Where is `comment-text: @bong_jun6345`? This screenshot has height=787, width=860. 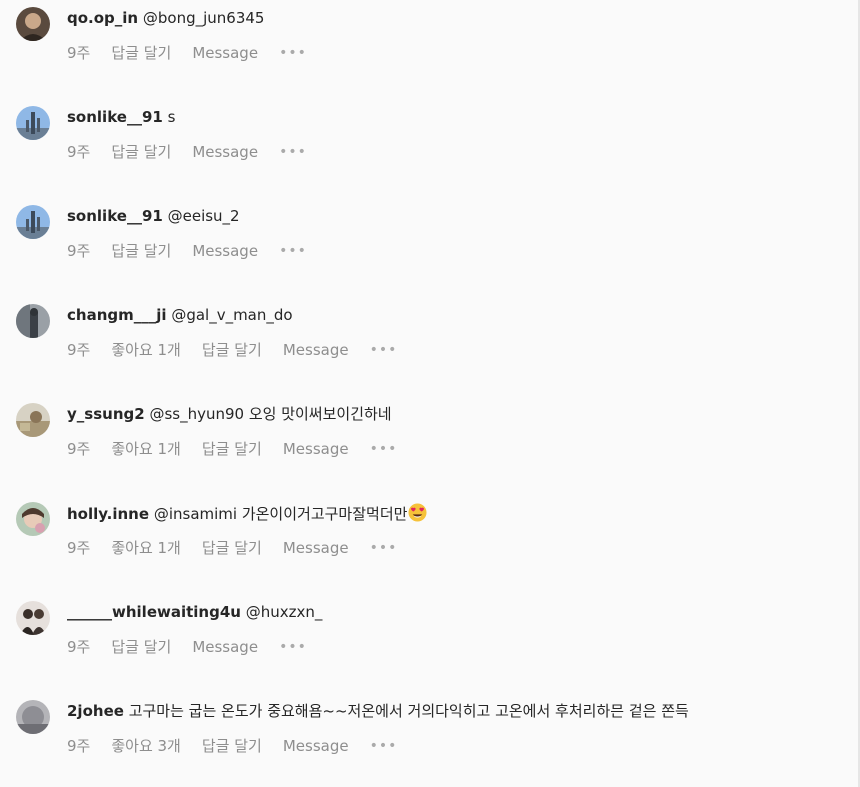
comment-text: @bong_jun6345 is located at coordinates (203, 18).